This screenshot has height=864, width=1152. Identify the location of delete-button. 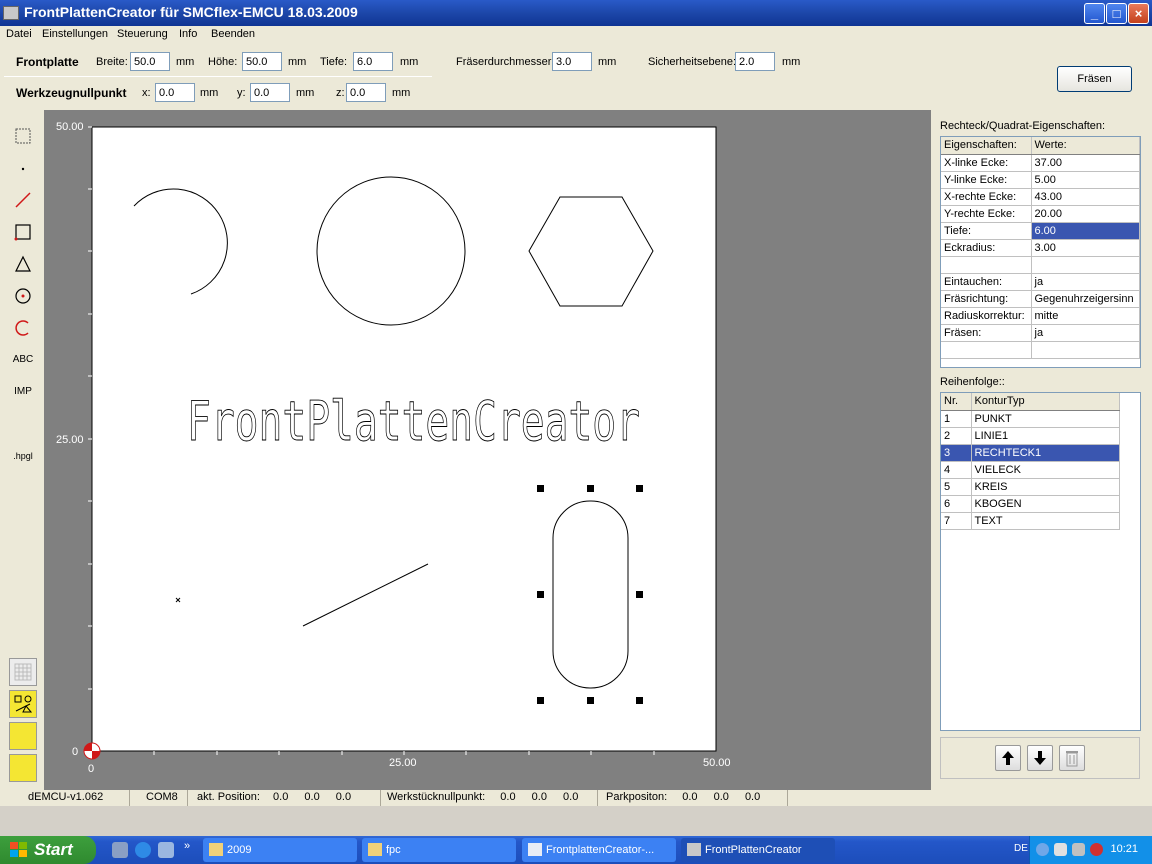
(1072, 758).